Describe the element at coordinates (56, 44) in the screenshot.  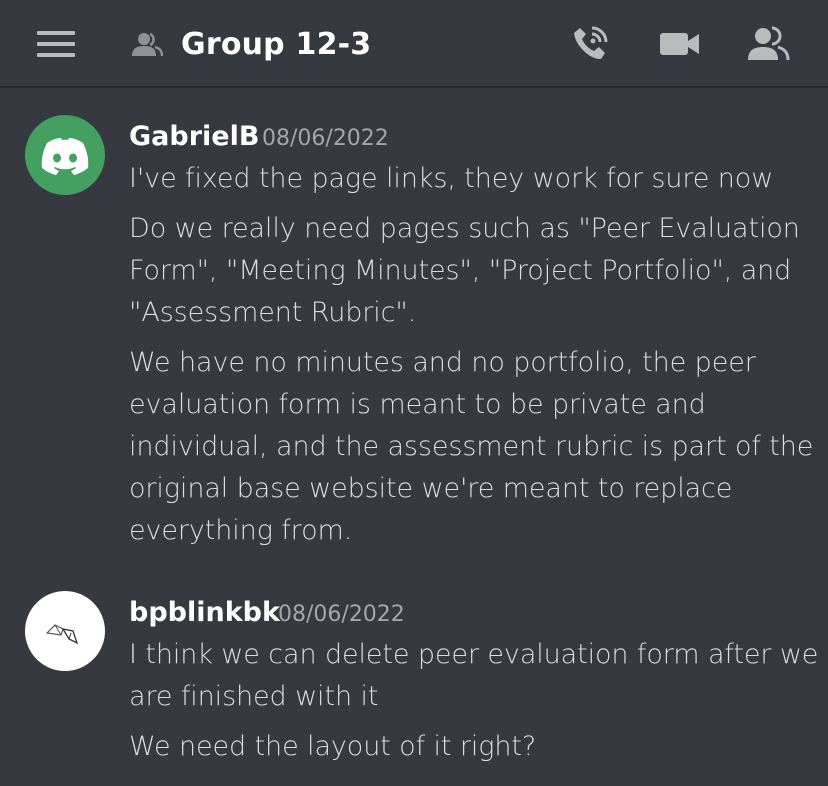
I see `hamburger-menu-icon` at that location.